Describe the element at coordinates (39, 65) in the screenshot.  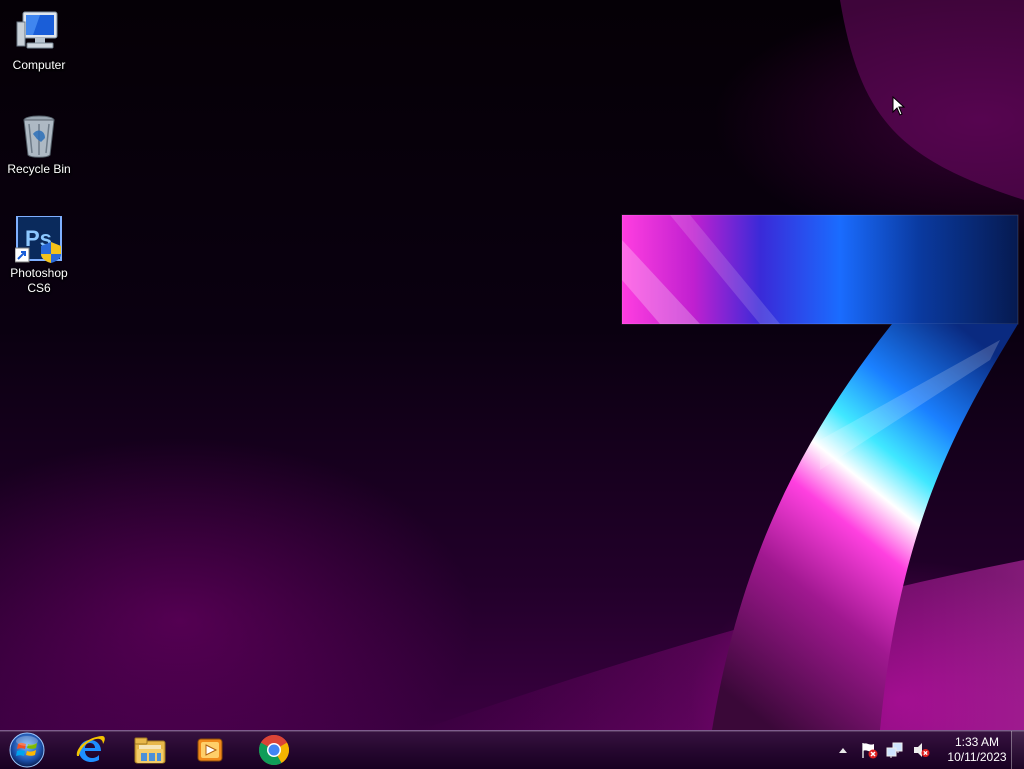
I see `desktop-icon-label: Computer` at that location.